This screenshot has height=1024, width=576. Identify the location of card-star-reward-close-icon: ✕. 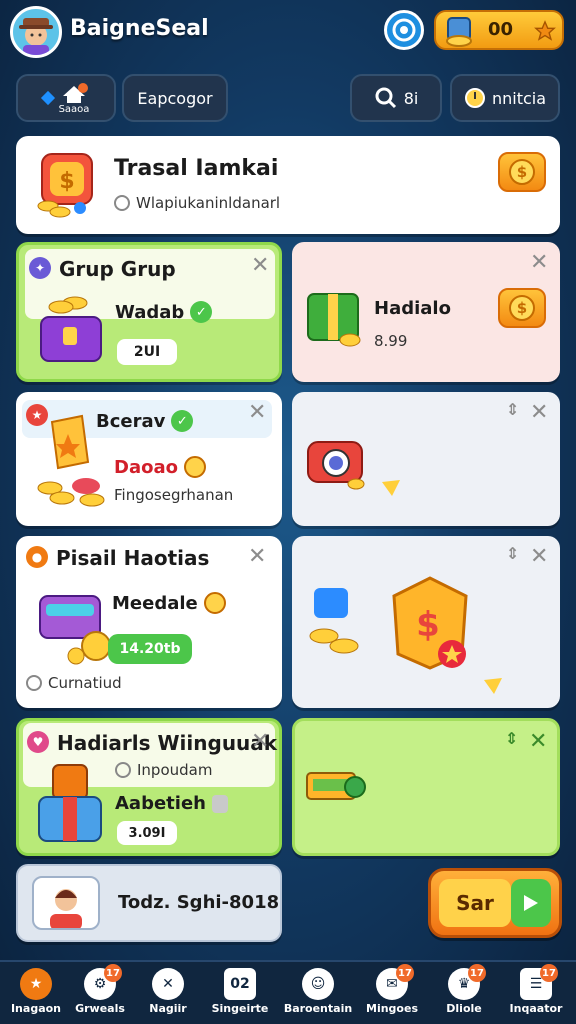
(539, 556).